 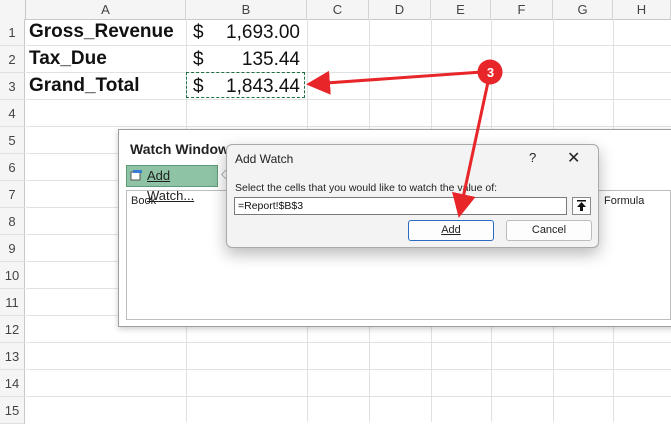 I want to click on watch-column-book: Book, so click(x=143, y=201).